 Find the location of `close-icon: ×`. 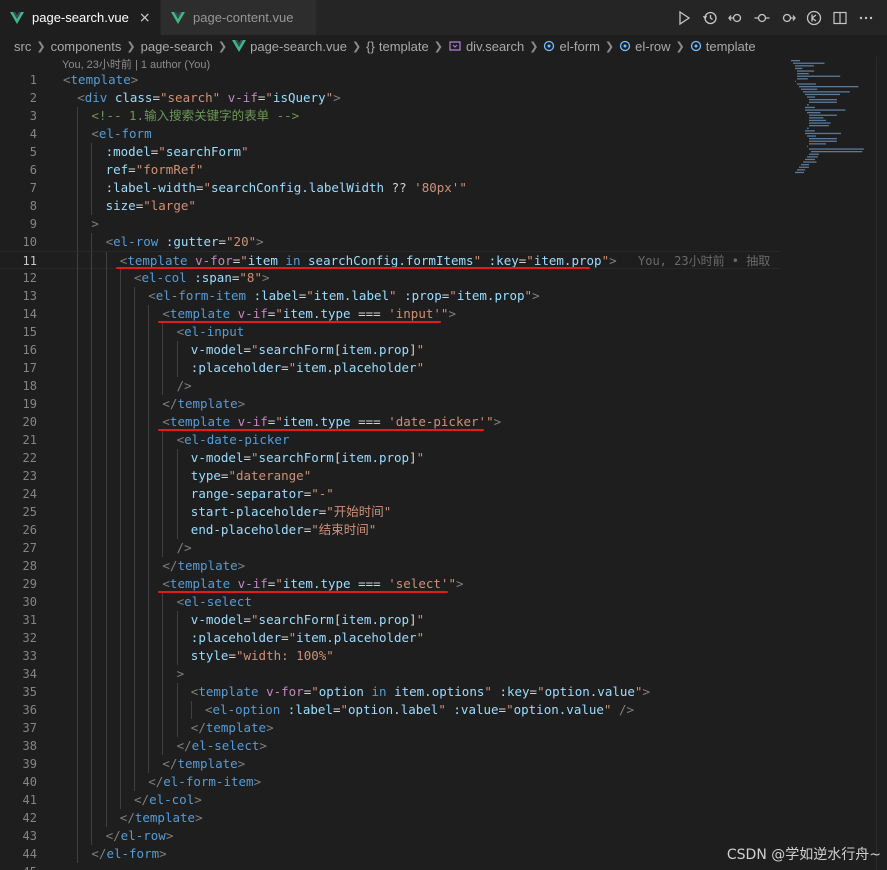

close-icon: × is located at coordinates (145, 18).